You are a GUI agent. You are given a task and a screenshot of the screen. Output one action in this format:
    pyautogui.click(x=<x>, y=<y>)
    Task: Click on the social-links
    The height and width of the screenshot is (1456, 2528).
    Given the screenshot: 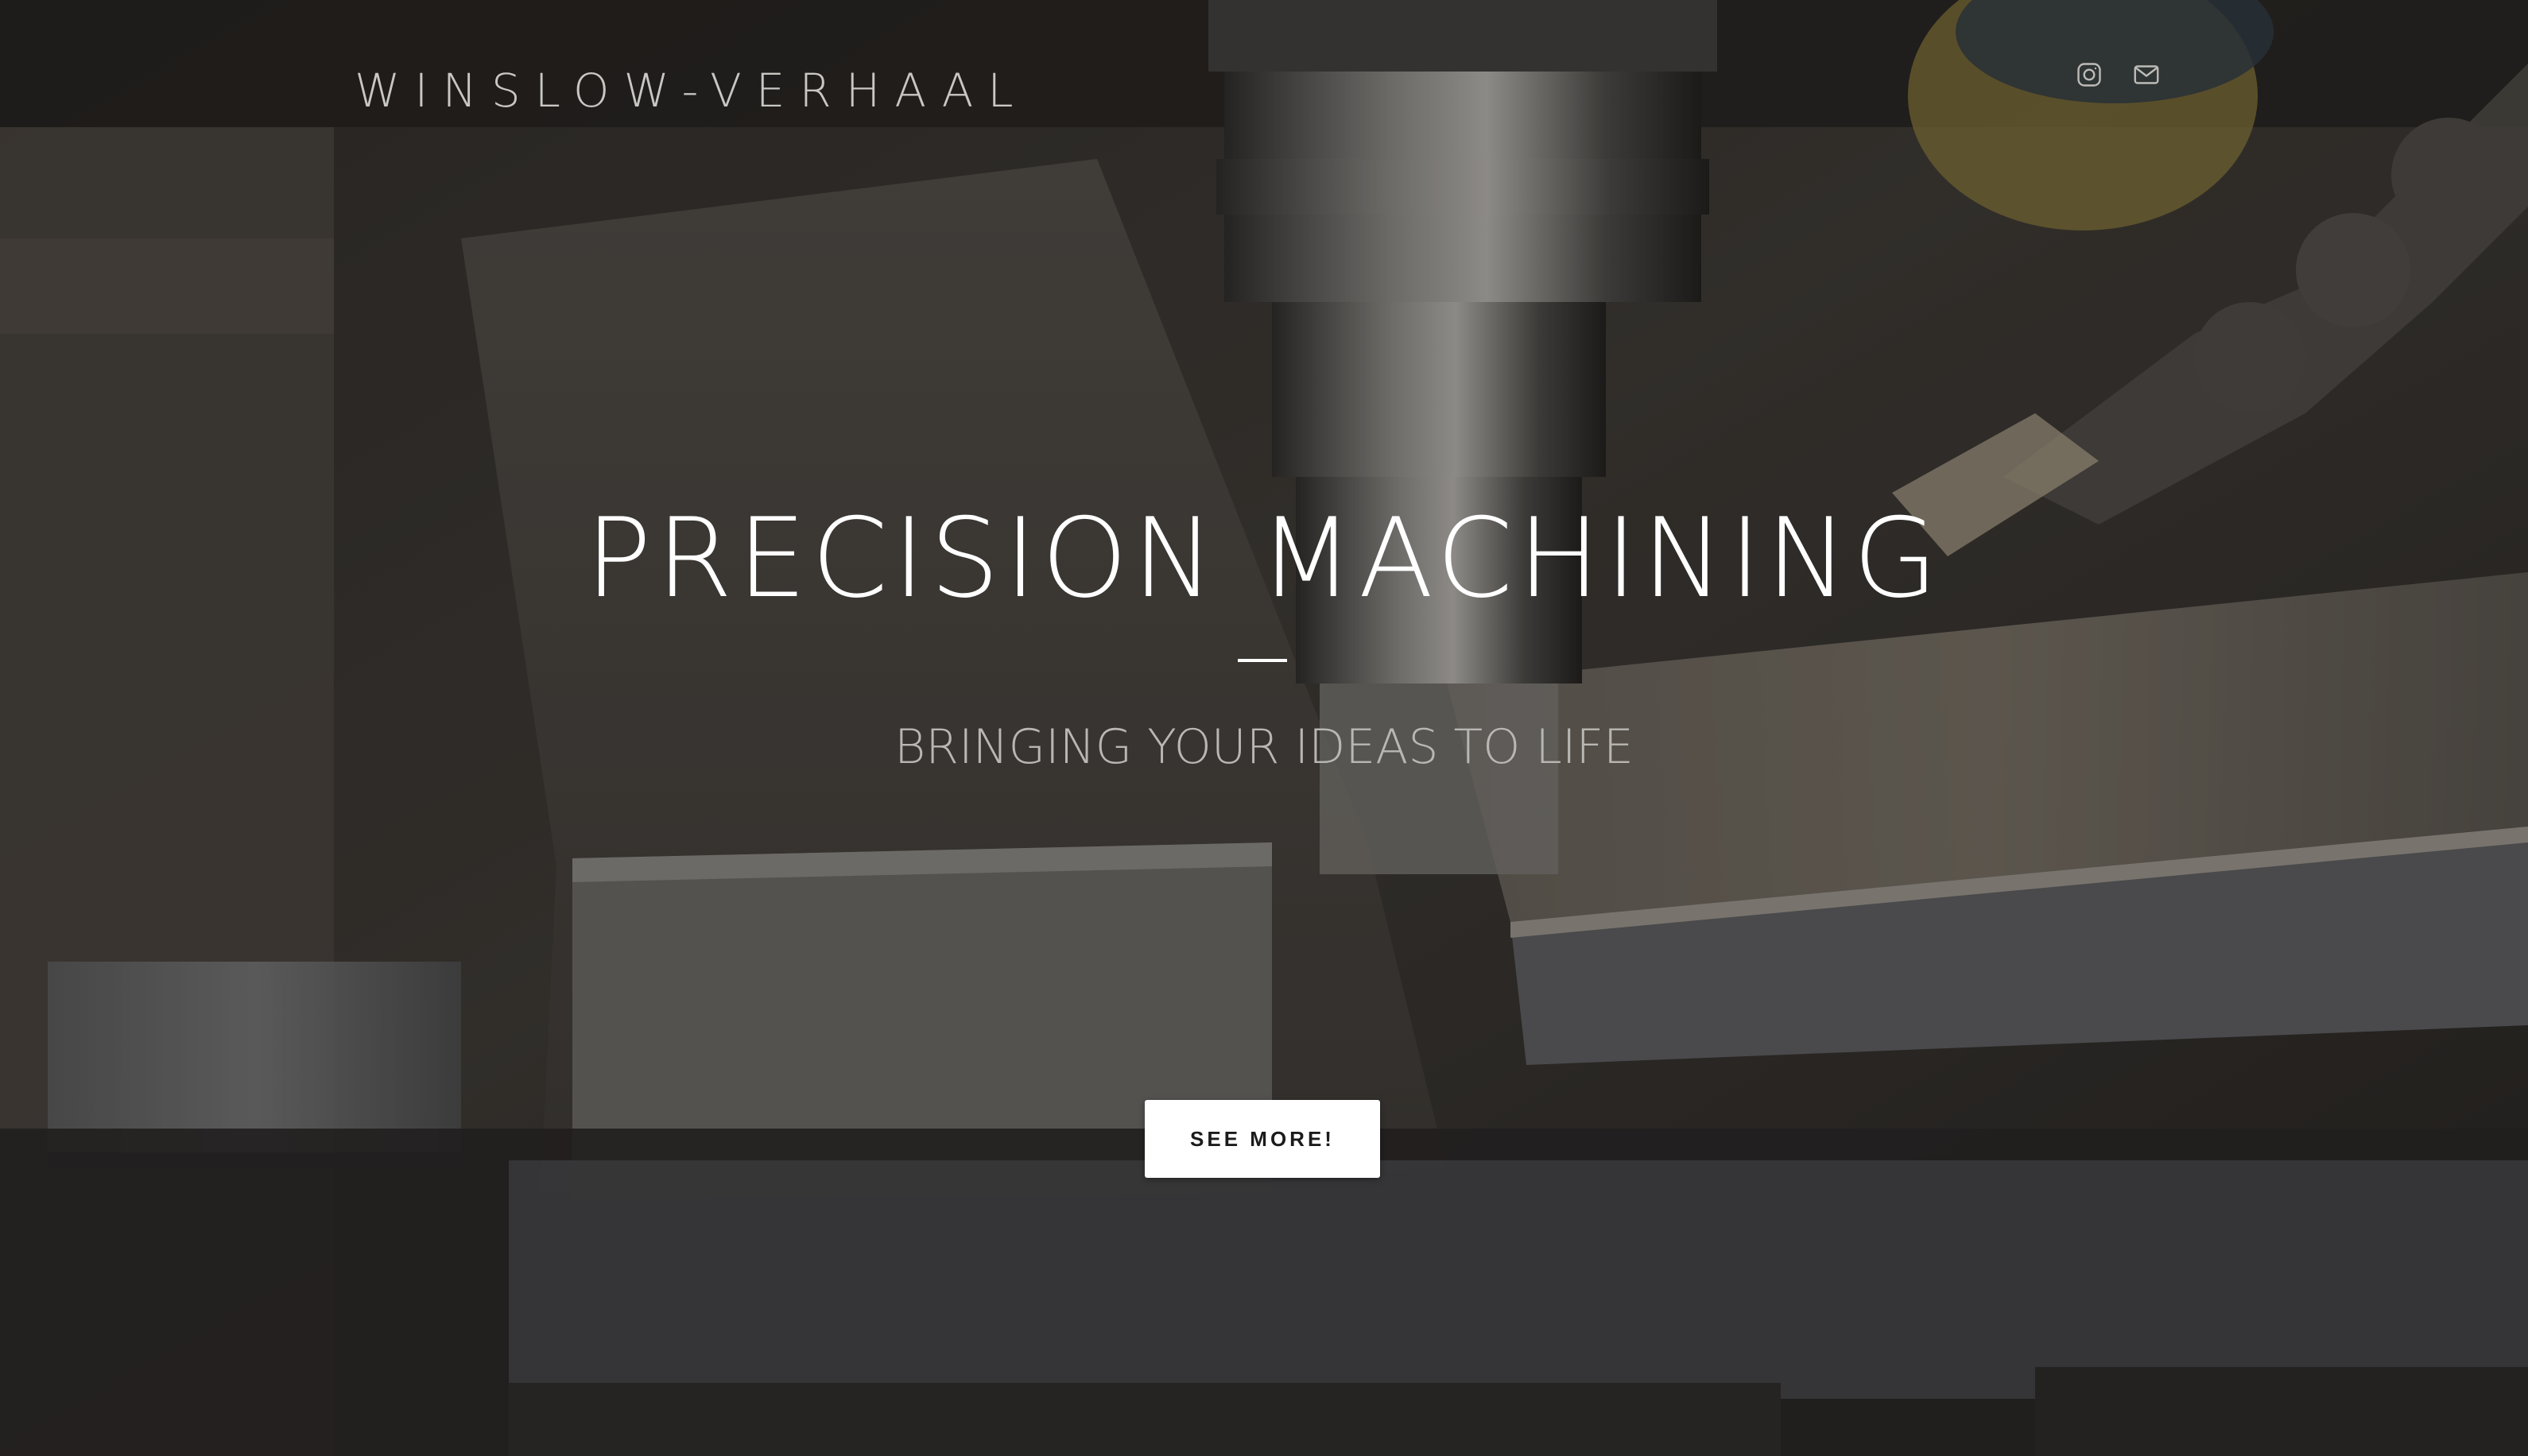 What is the action you would take?
    pyautogui.click(x=2118, y=74)
    